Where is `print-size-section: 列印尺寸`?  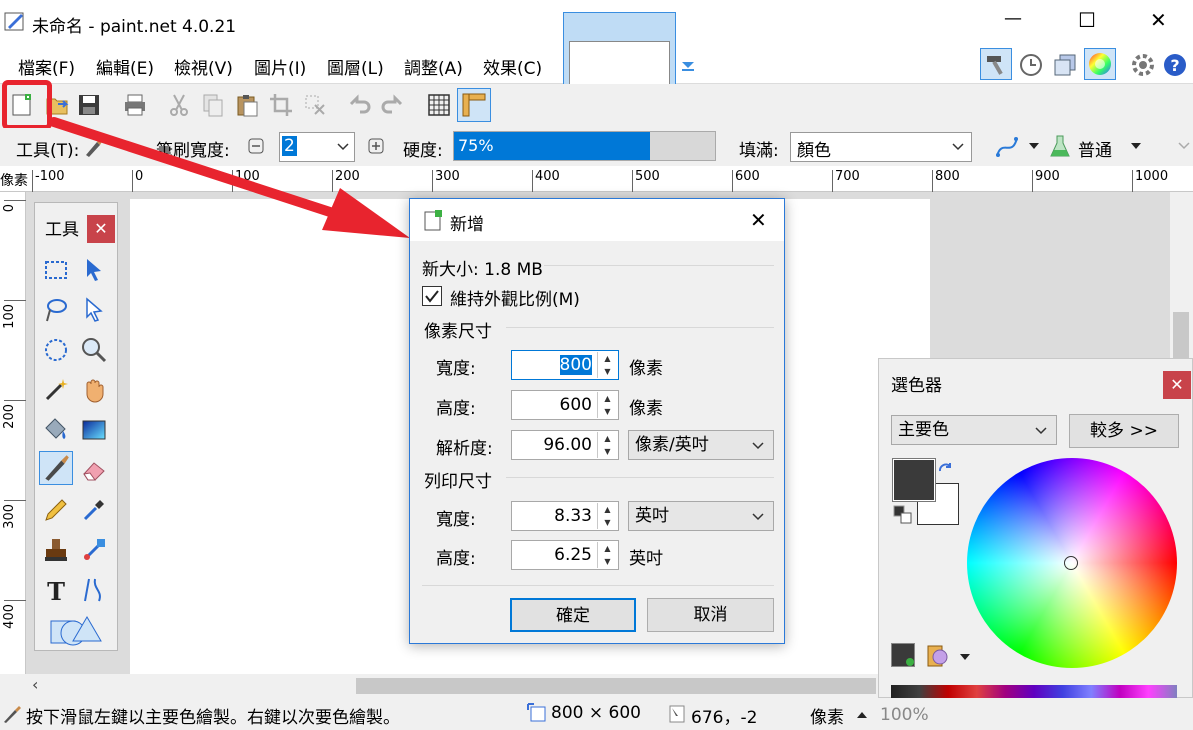 print-size-section: 列印尺寸 is located at coordinates (458, 482).